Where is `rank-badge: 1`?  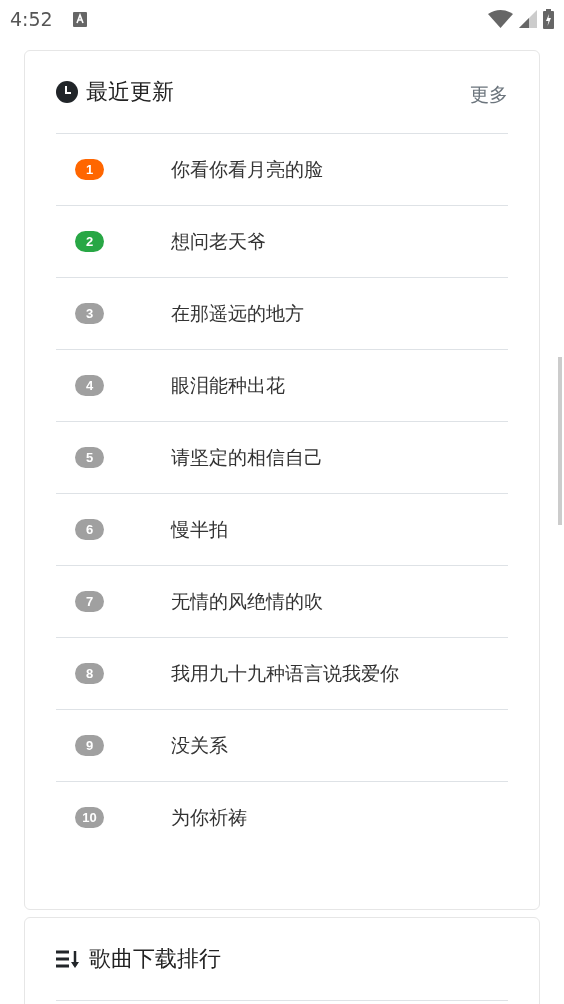
rank-badge: 1 is located at coordinates (89, 169).